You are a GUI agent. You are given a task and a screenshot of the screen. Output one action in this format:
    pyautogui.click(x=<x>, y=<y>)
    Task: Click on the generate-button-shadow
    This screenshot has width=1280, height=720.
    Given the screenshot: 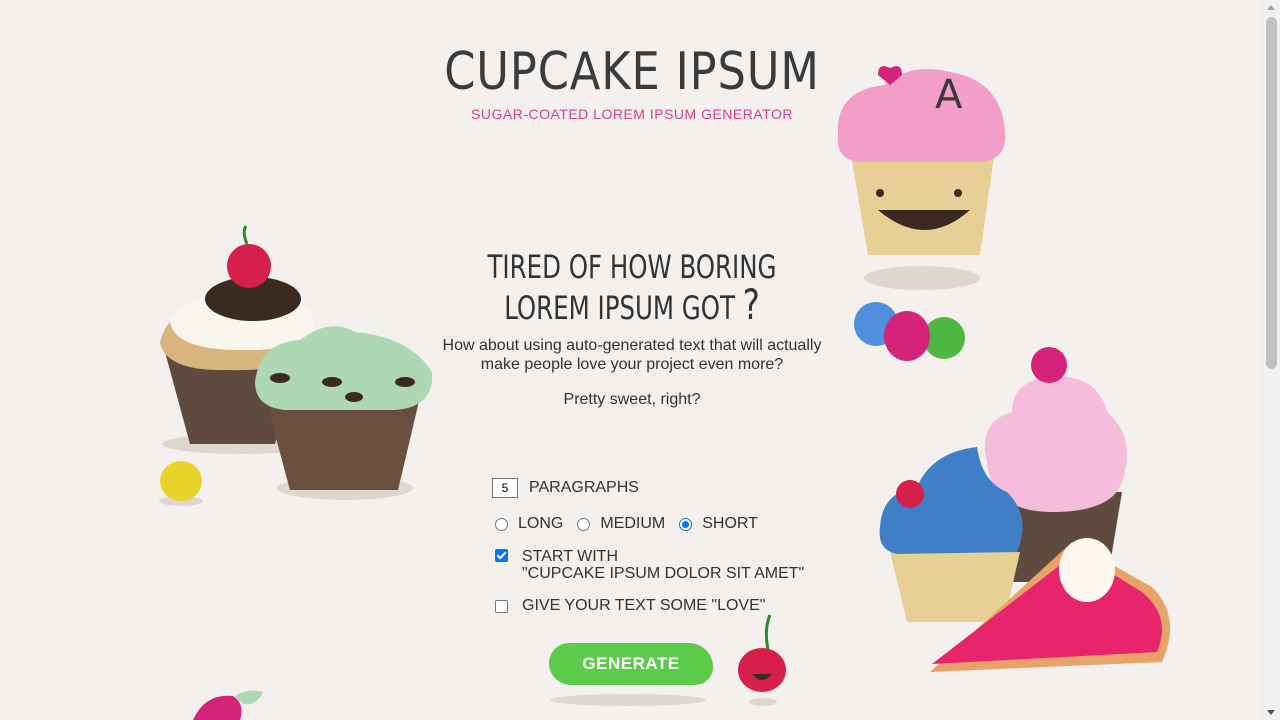 What is the action you would take?
    pyautogui.click(x=628, y=700)
    